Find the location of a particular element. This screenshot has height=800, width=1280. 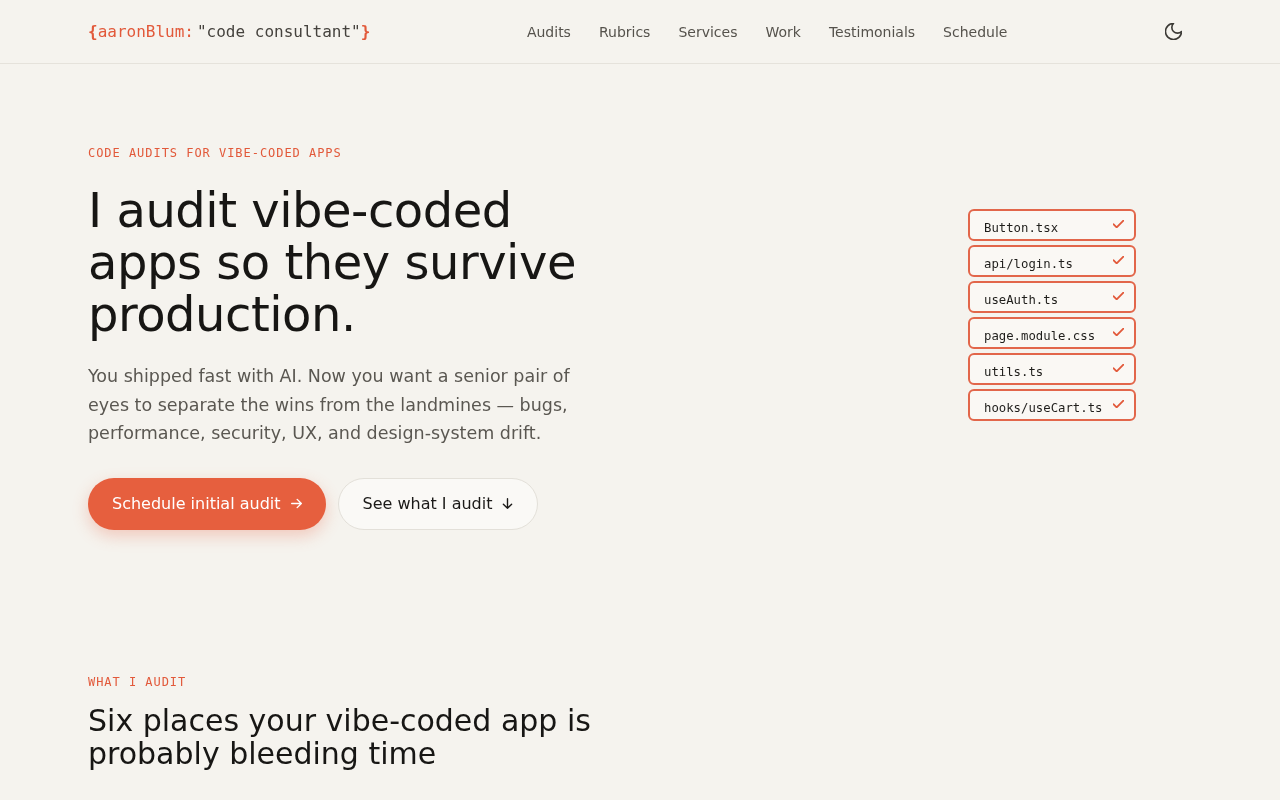

eyebrow-label: WHAT I AUDIT is located at coordinates (138, 681).